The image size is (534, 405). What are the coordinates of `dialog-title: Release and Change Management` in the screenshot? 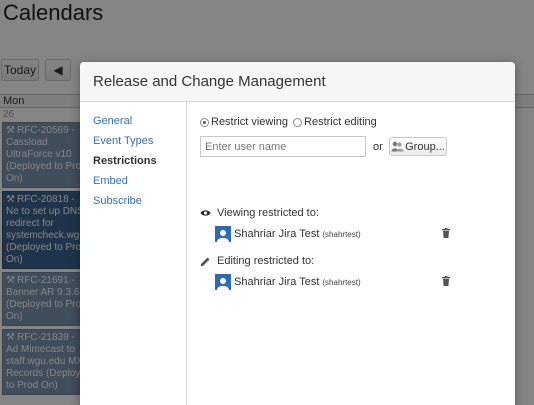 It's located at (209, 81).